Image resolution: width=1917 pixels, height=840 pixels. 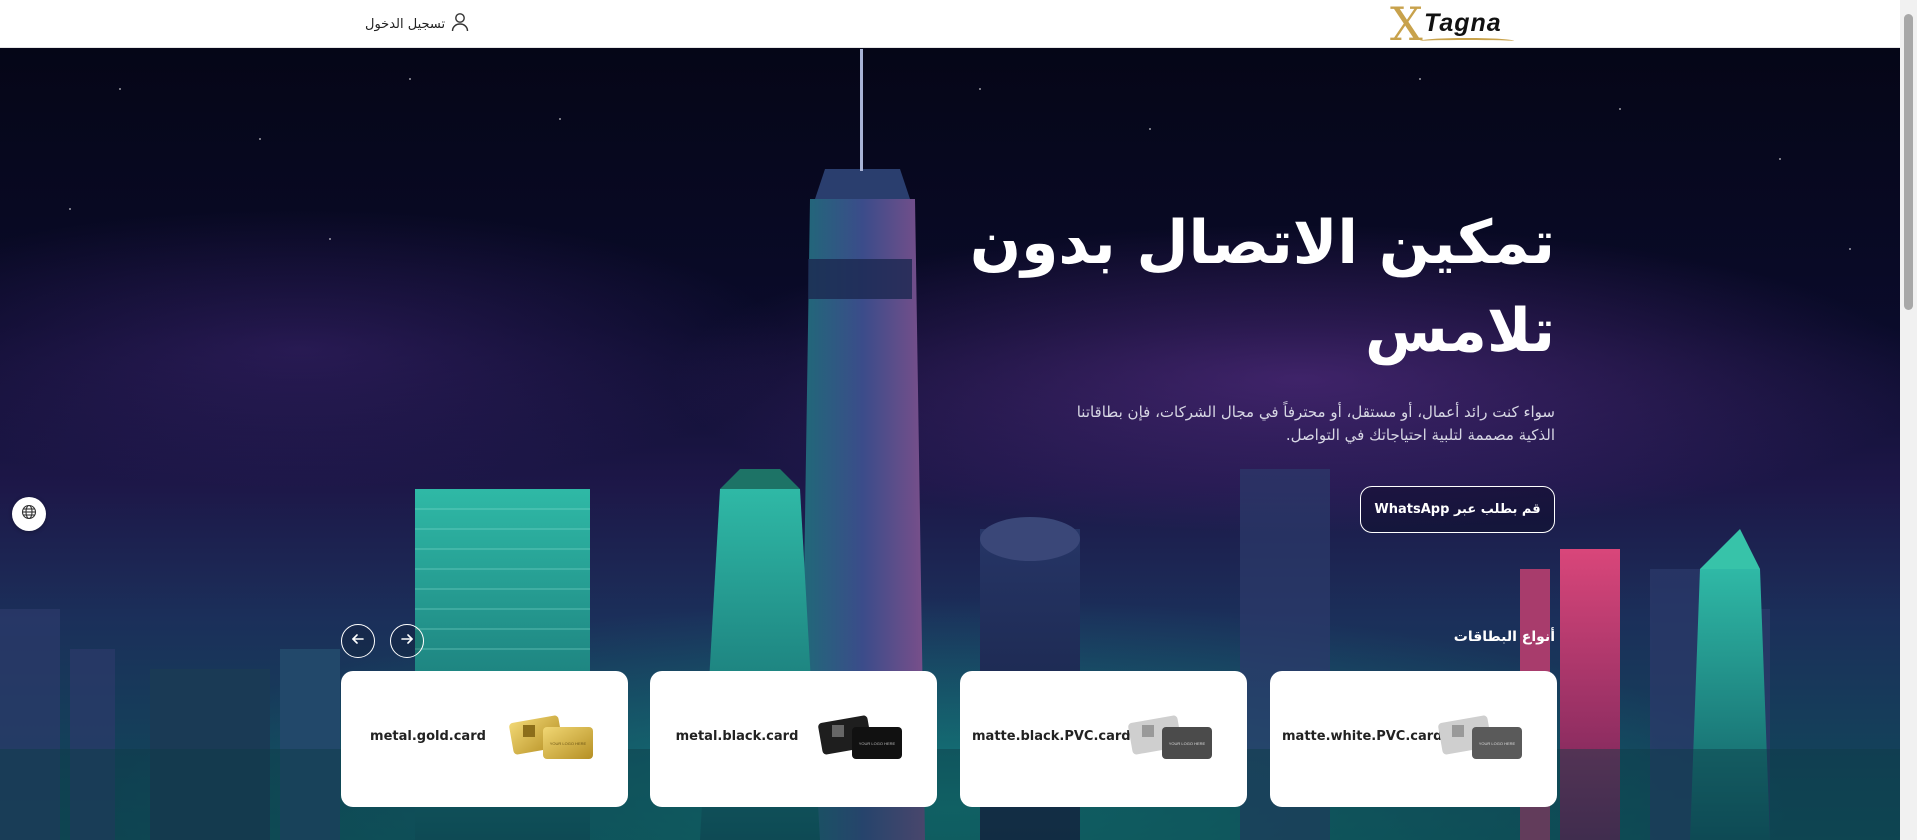 What do you see at coordinates (1908, 420) in the screenshot?
I see `page-scrollbar` at bounding box center [1908, 420].